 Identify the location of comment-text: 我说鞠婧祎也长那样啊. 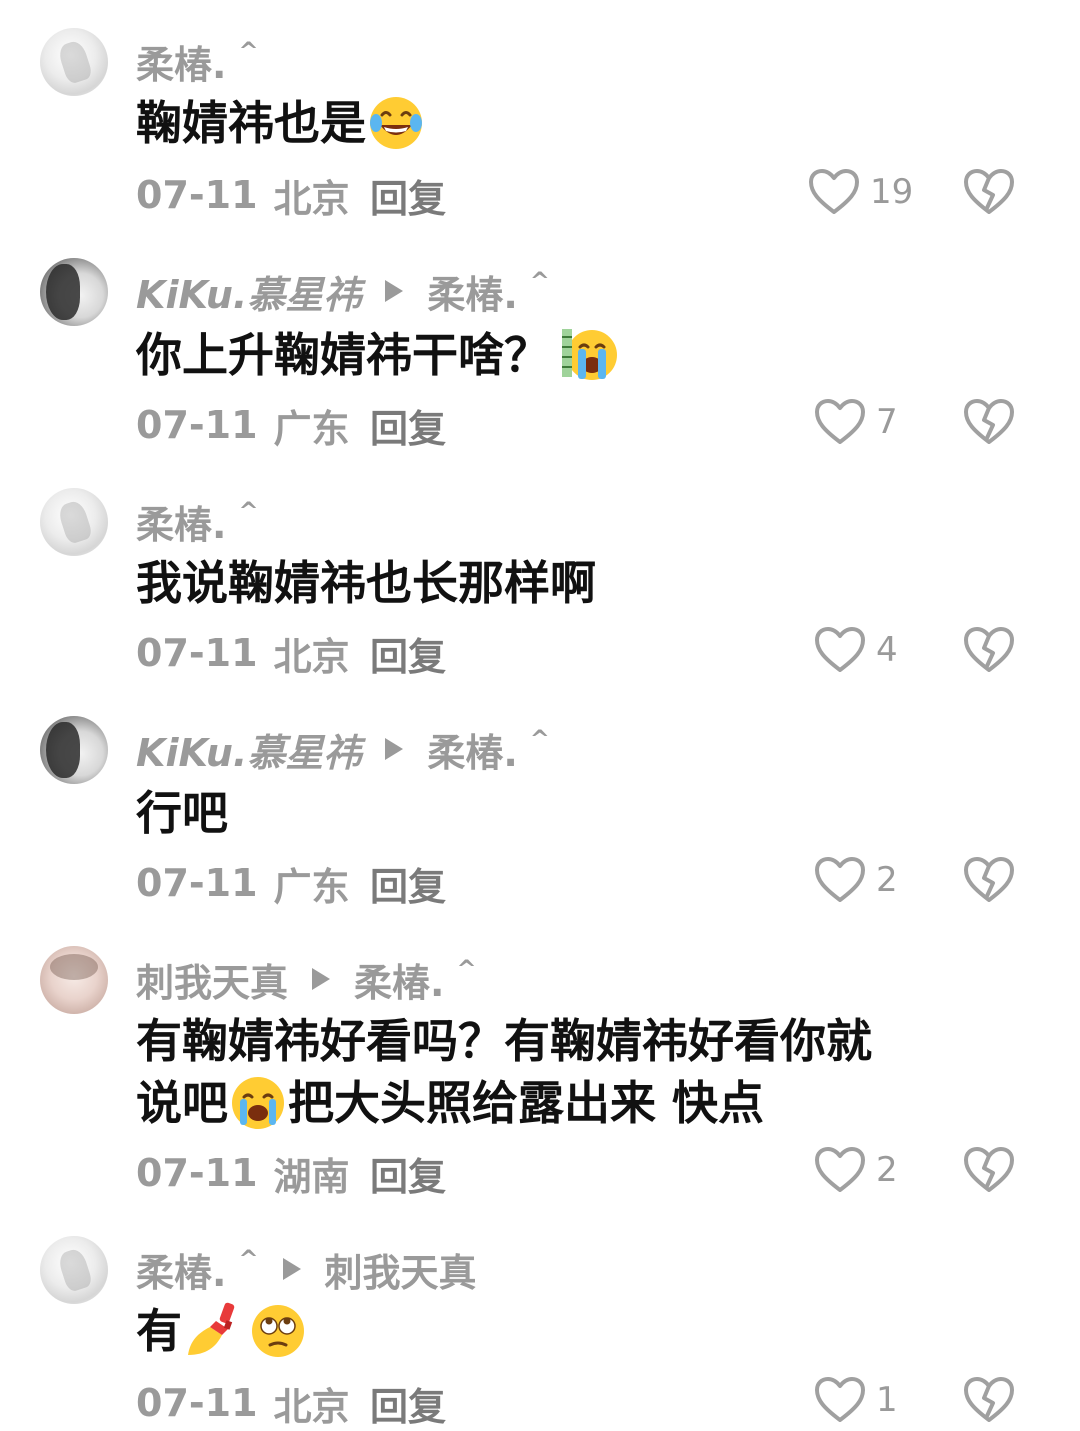
(576, 583).